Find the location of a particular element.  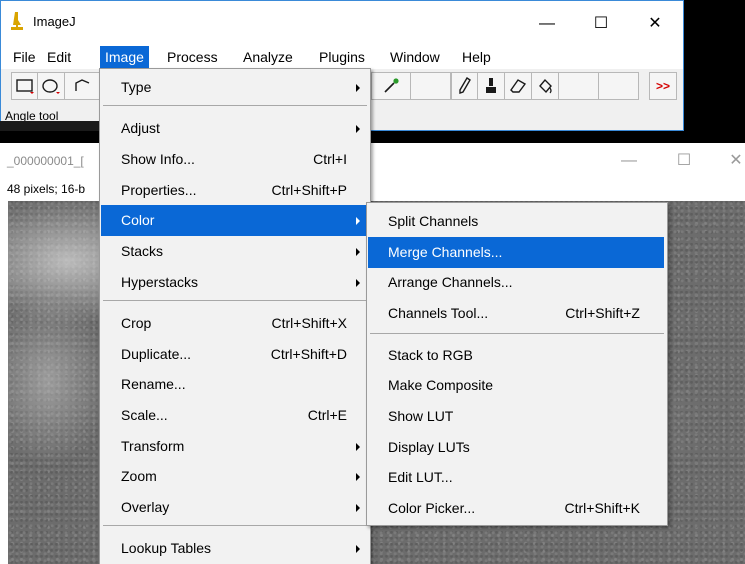

color-menu-item-channels-tool: Channels Tool... Ctrl+Shift+Z is located at coordinates (516, 313).